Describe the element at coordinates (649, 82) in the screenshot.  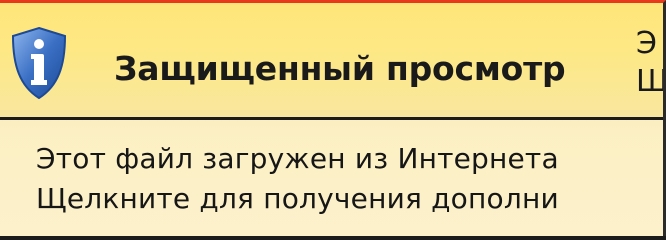
I see `banner-right-line2: Щ` at that location.